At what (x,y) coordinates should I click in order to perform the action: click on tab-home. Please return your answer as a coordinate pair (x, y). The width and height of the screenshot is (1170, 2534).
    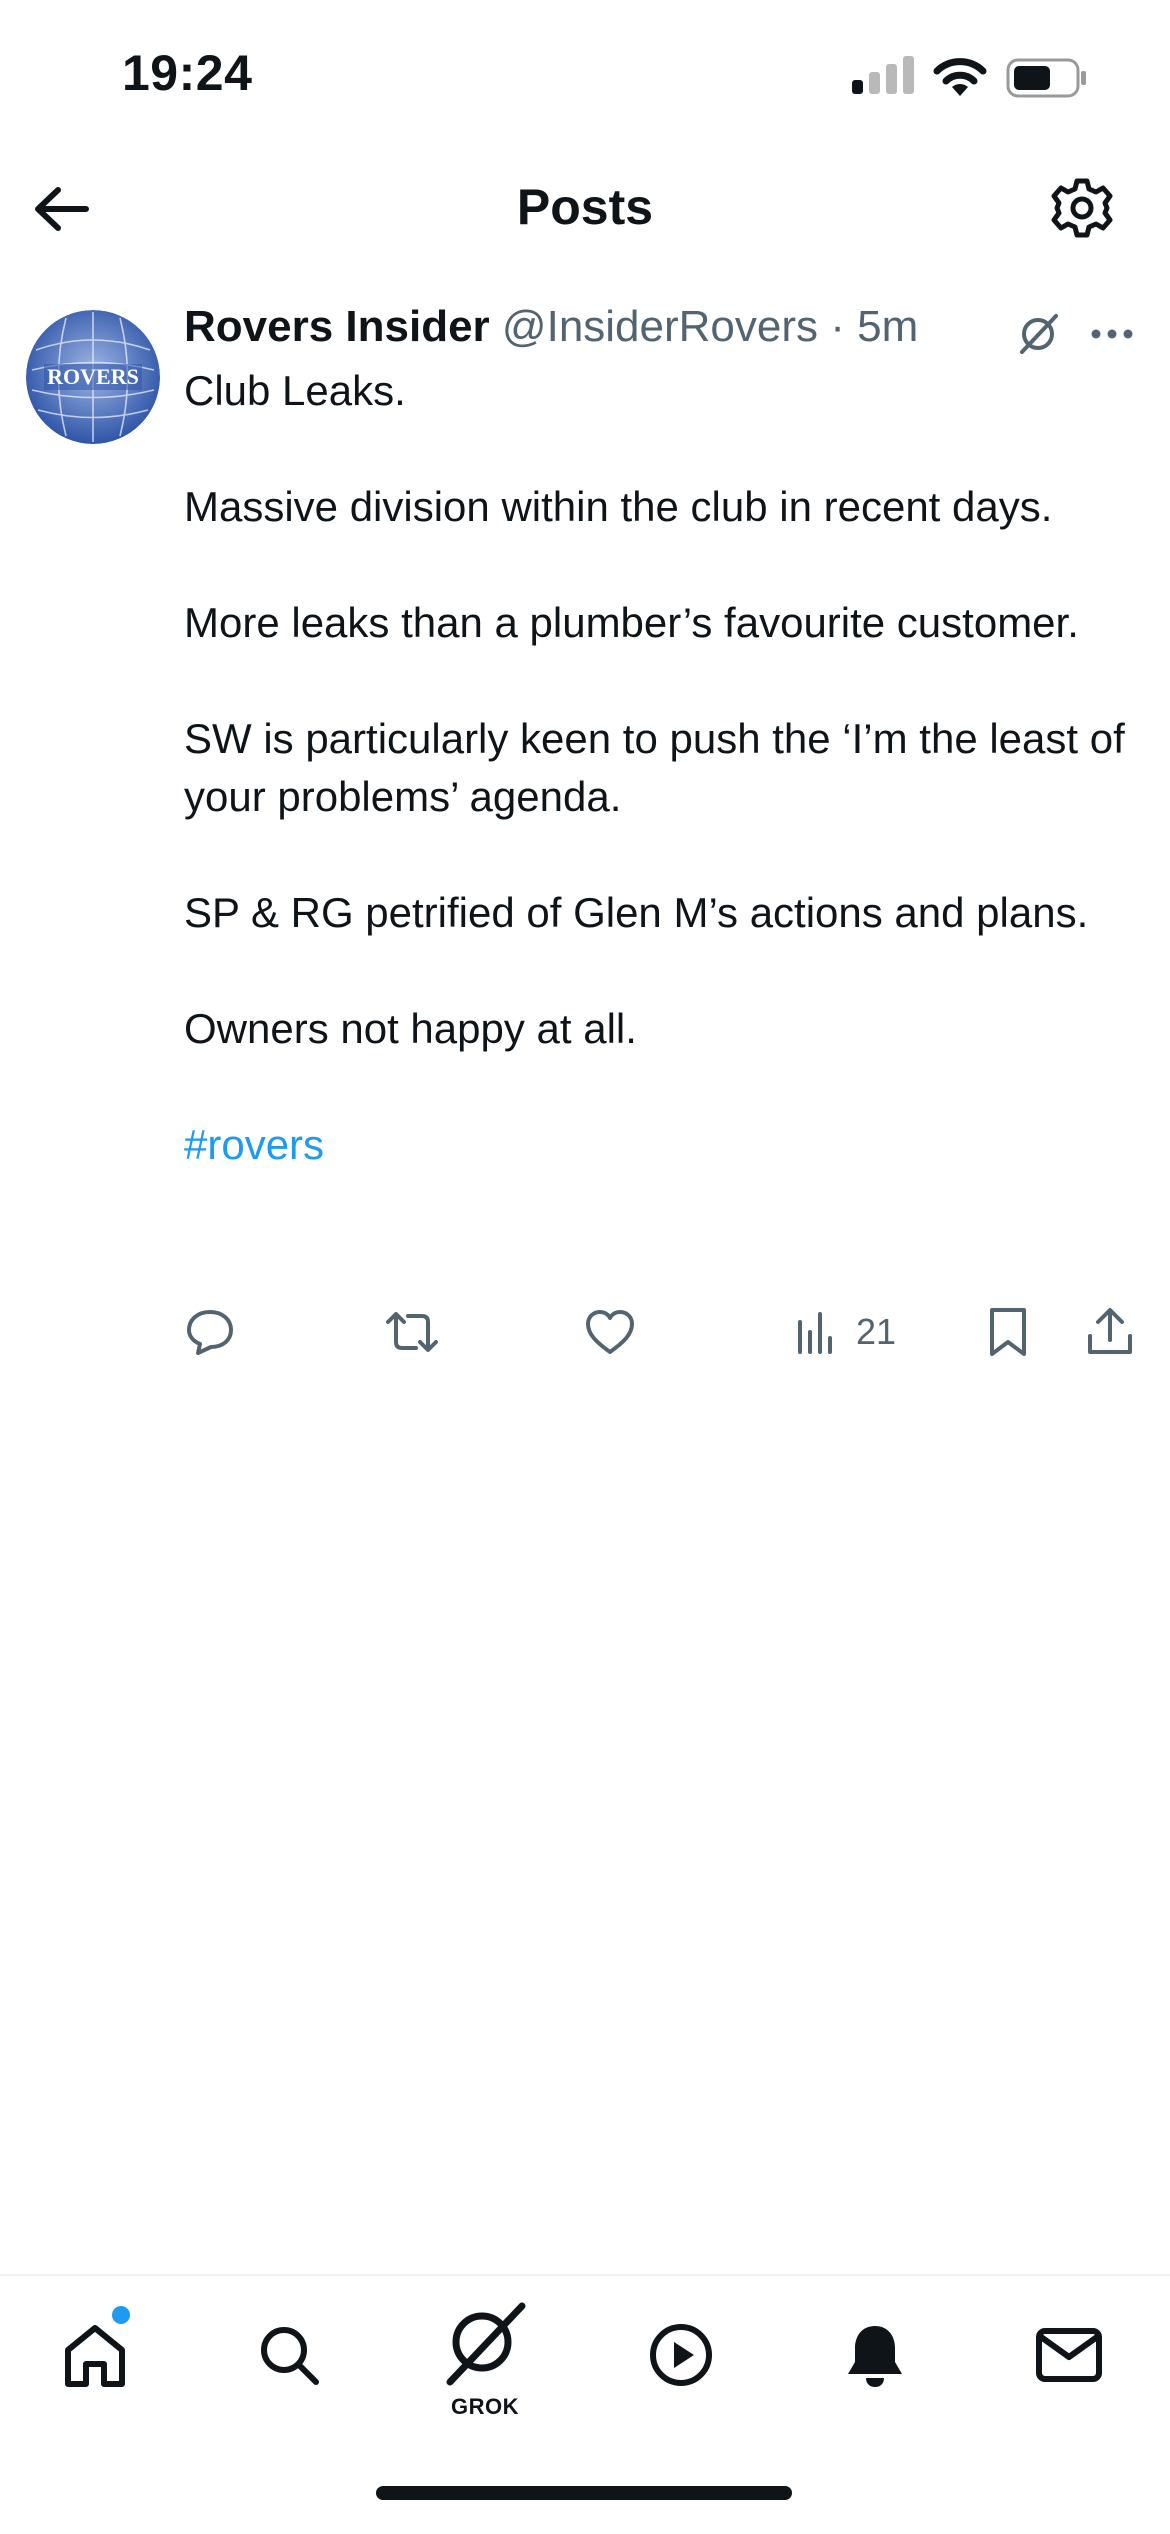
    Looking at the image, I should click on (95, 2355).